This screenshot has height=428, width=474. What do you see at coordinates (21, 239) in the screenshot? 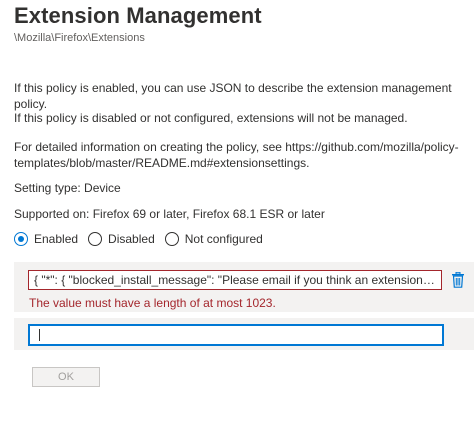
I see `radio-enabled-indicator` at bounding box center [21, 239].